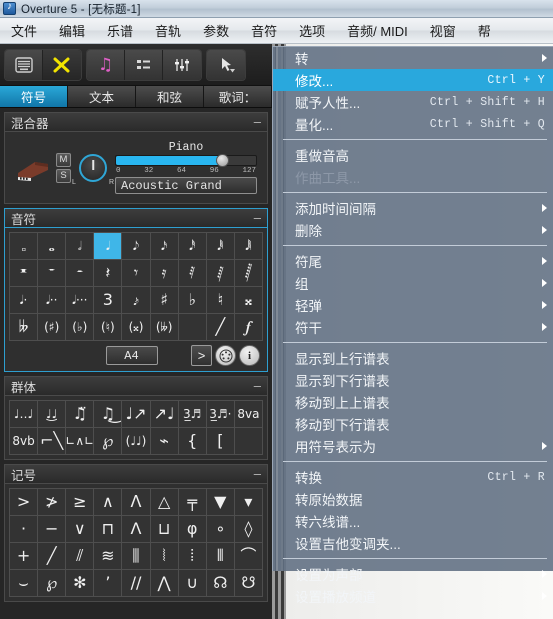 This screenshot has height=619, width=553. What do you see at coordinates (192, 300) in the screenshot?
I see `note-symbol-cell-24: ♭` at bounding box center [192, 300].